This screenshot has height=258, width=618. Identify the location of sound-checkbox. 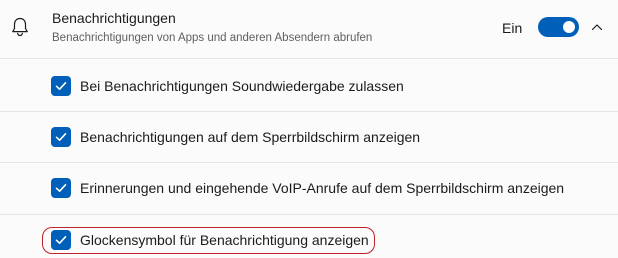
(61, 86).